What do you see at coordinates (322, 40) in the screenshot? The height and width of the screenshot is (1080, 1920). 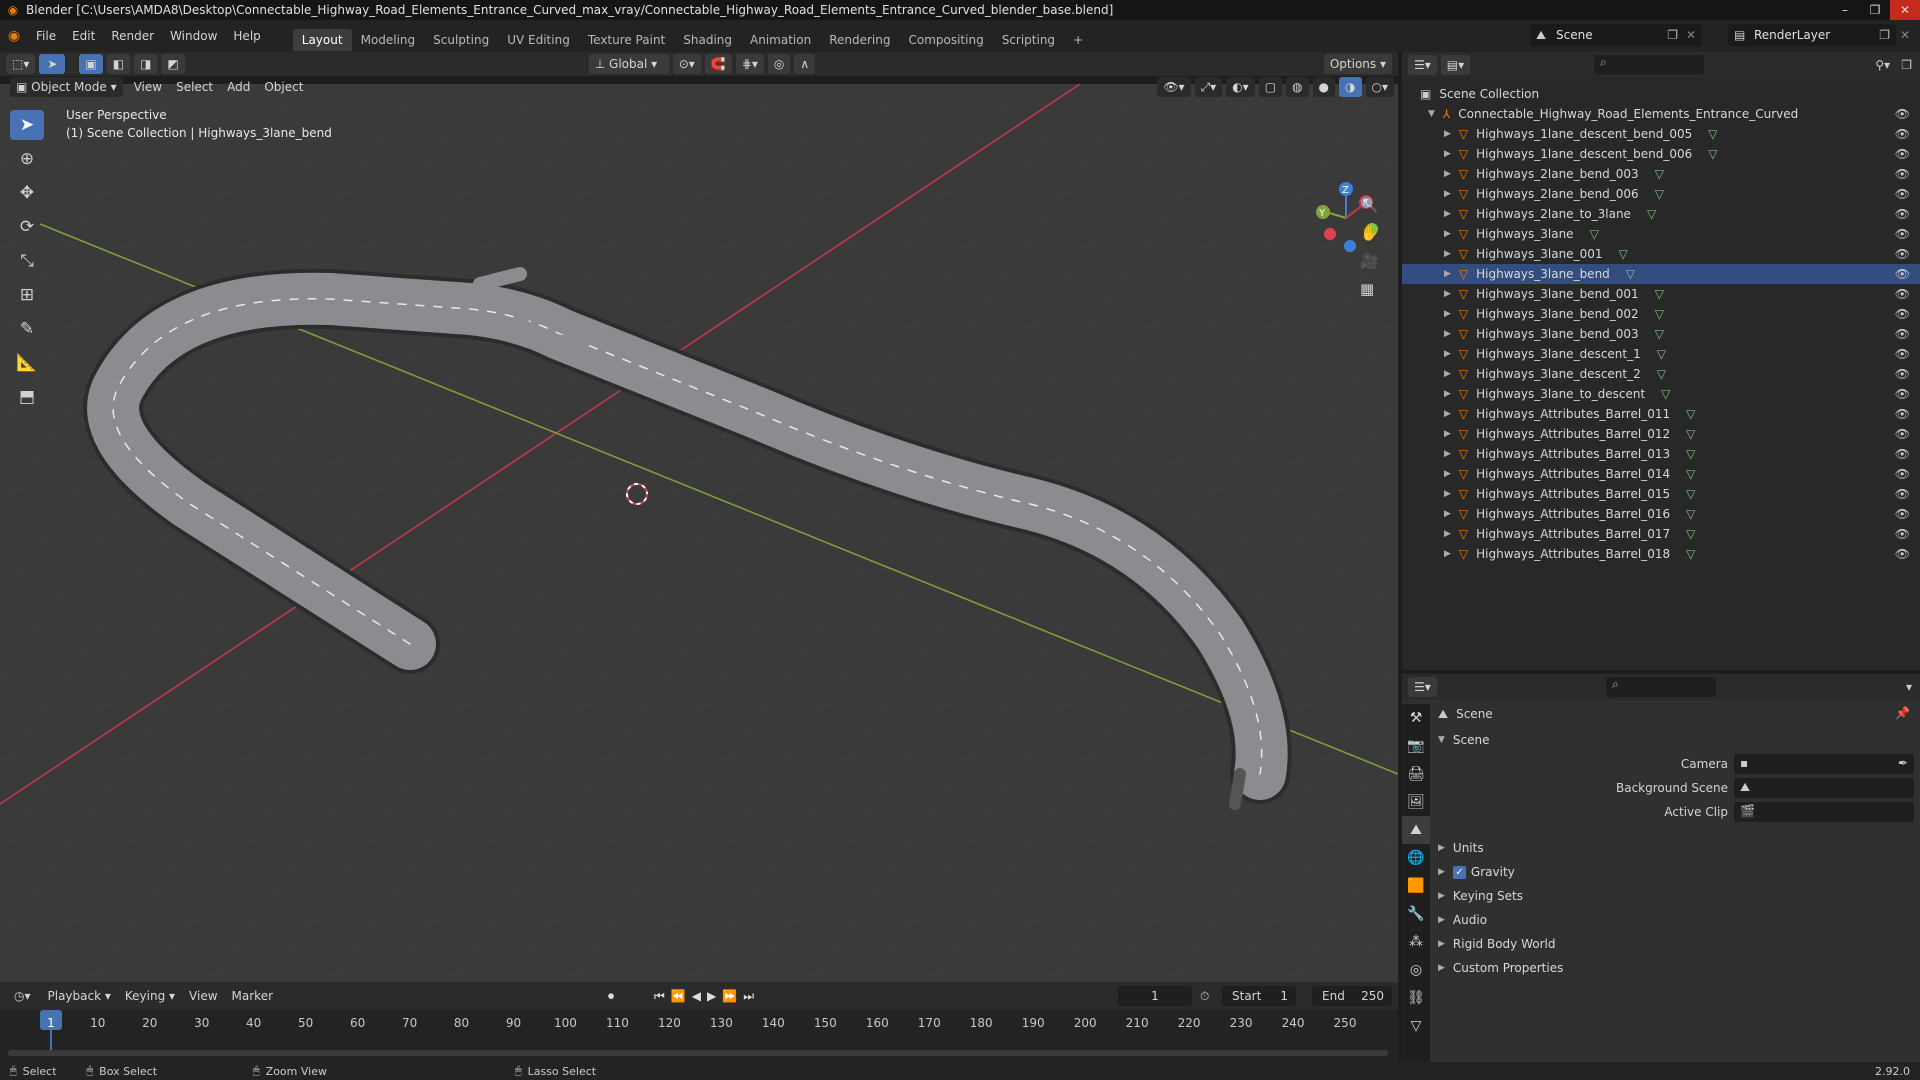 I see `tab-layout: Layout` at bounding box center [322, 40].